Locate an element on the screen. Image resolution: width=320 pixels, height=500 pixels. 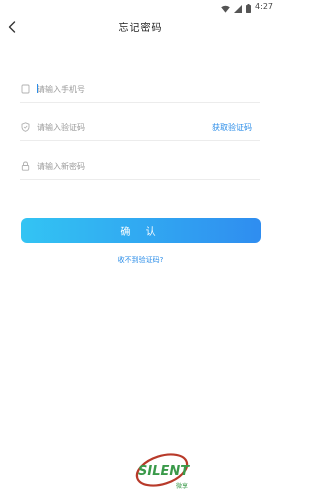
code-row: 获取验证码 is located at coordinates (140, 128).